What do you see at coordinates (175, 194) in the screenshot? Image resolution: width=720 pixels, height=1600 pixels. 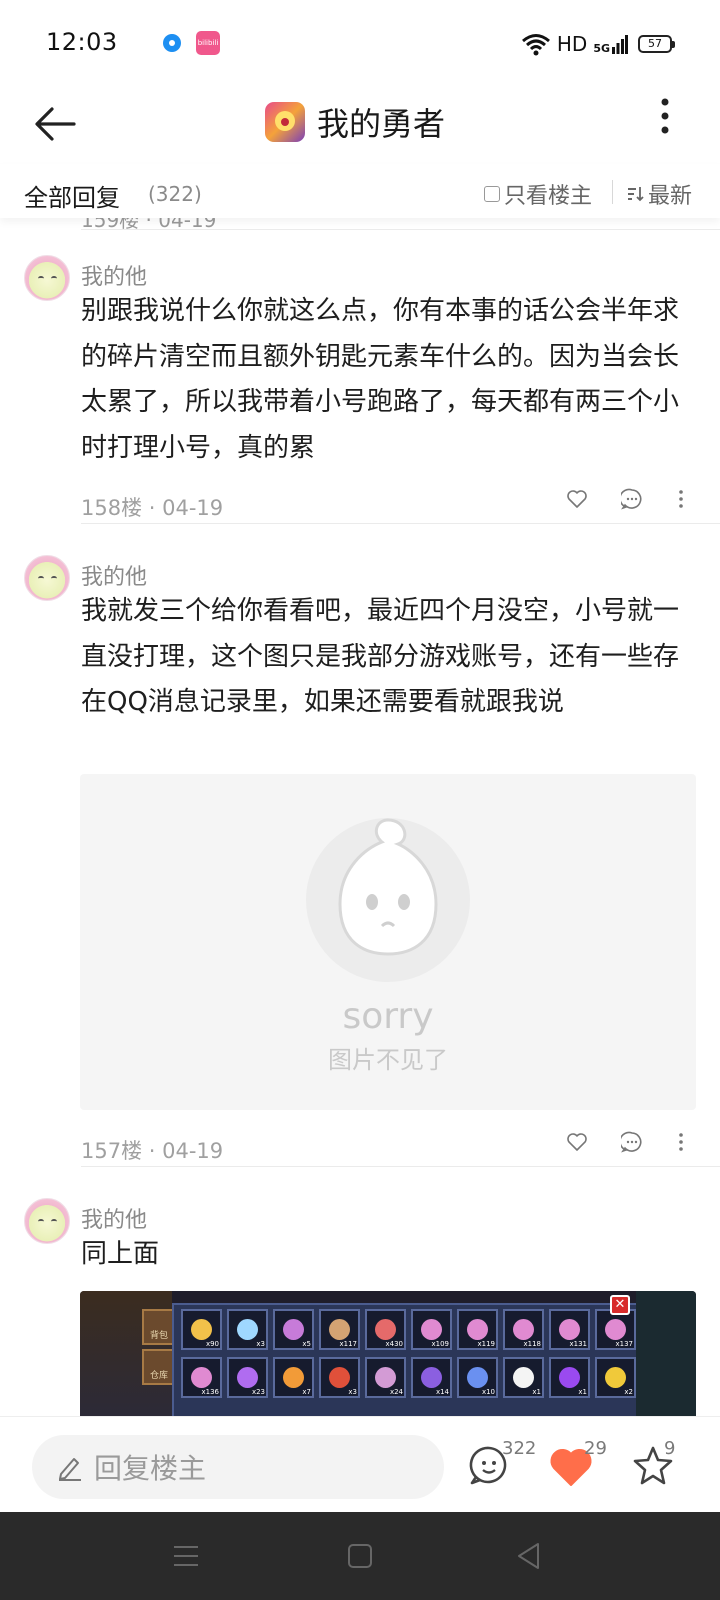 I see `reply-count: (322)` at bounding box center [175, 194].